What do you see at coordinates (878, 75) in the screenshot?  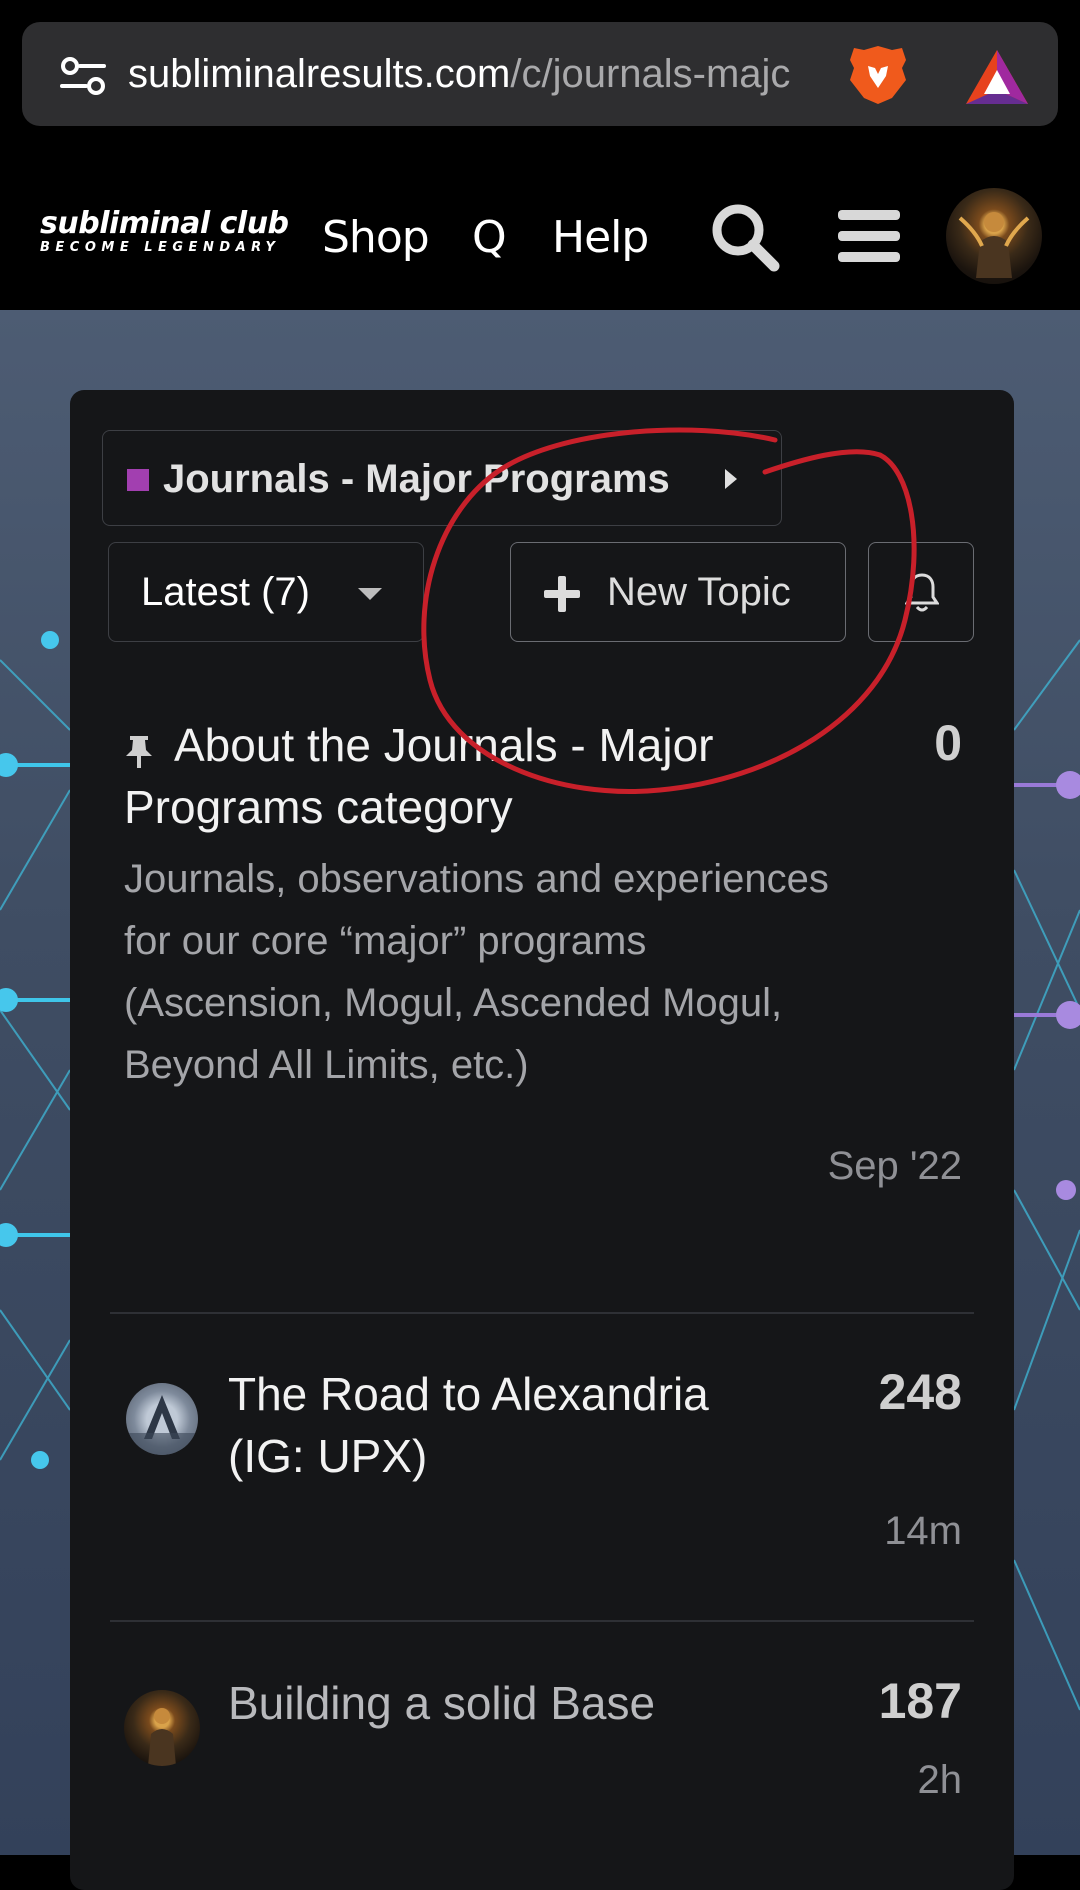 I see `brave-shields-icon` at bounding box center [878, 75].